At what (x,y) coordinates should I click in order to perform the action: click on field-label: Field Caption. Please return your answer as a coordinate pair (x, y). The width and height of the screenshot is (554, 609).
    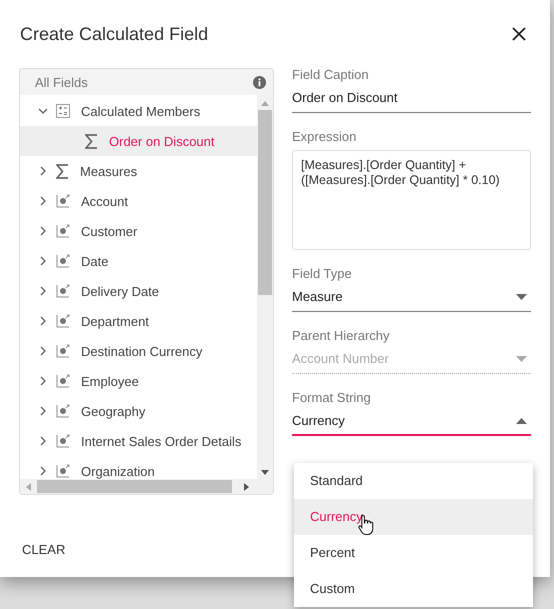
    Looking at the image, I should click on (331, 74).